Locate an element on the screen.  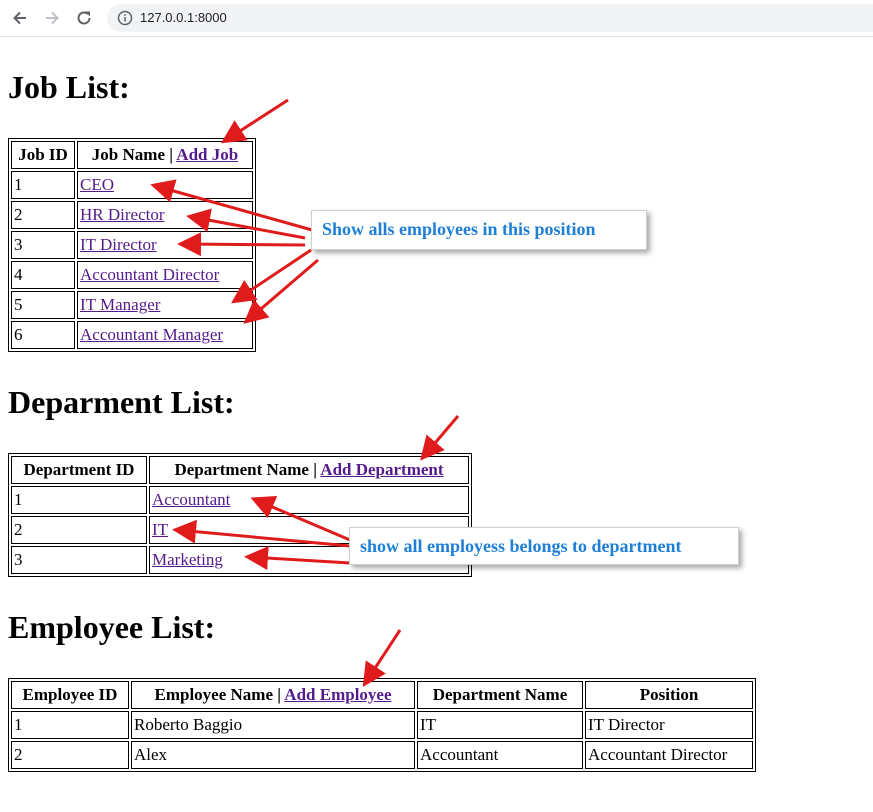
department-id-cell: 1 is located at coordinates (79, 500).